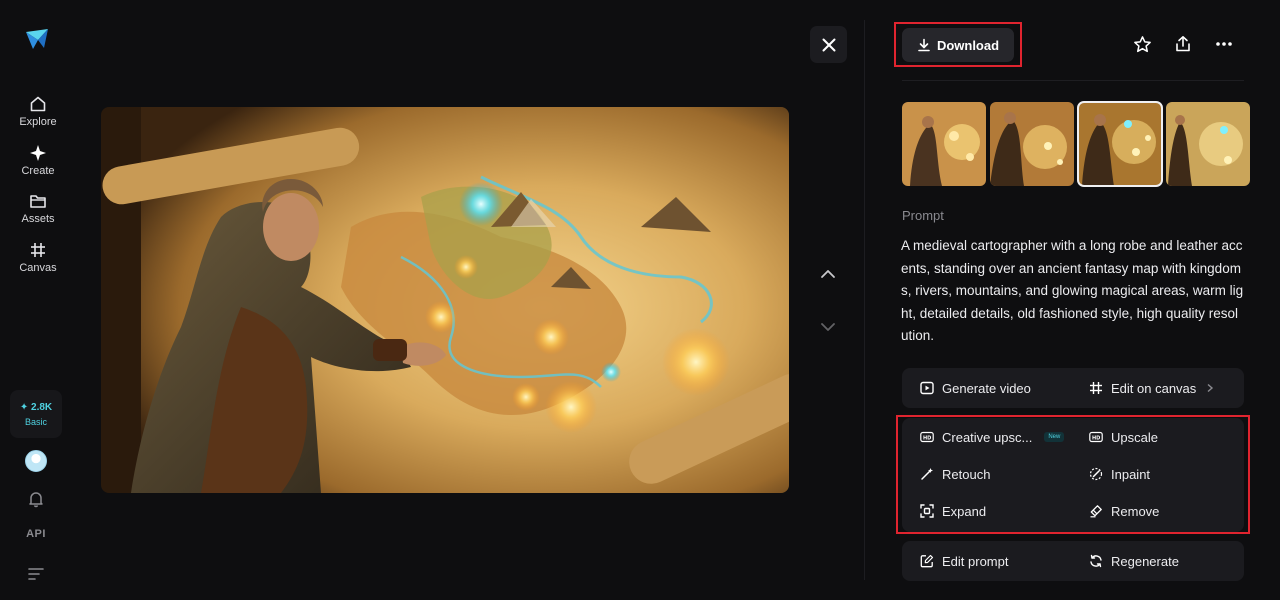 Image resolution: width=1280 pixels, height=600 pixels. What do you see at coordinates (38, 201) in the screenshot?
I see `folder-icon` at bounding box center [38, 201].